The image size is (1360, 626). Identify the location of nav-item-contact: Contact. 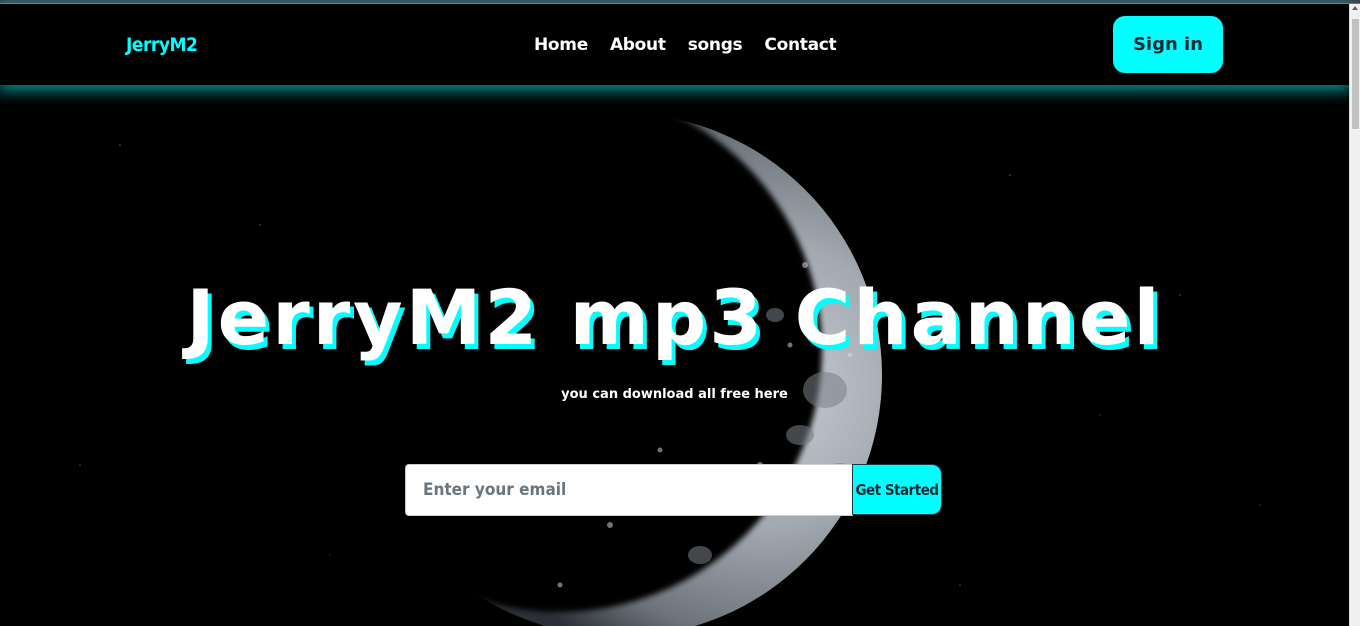
(800, 45).